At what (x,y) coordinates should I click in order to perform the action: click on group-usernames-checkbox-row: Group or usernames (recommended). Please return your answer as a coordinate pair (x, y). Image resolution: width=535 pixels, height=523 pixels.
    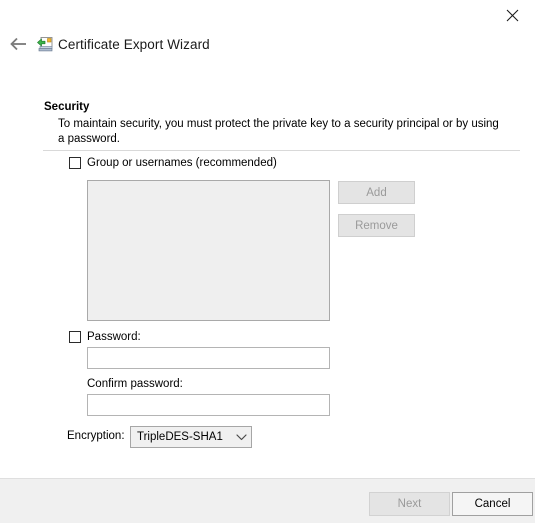
    Looking at the image, I should click on (173, 163).